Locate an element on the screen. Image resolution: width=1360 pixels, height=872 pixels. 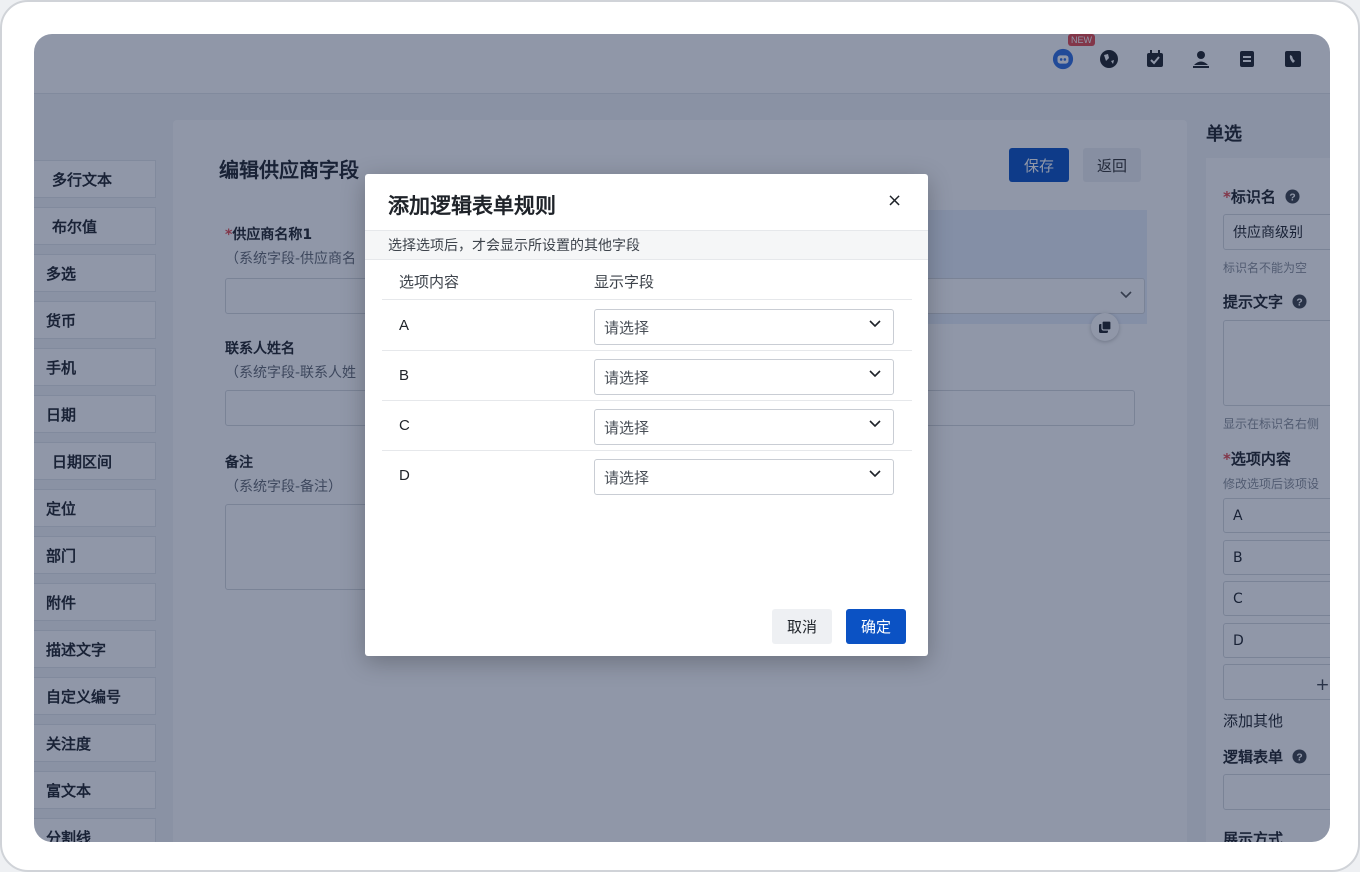
confirm-button: 确定 is located at coordinates (876, 626).